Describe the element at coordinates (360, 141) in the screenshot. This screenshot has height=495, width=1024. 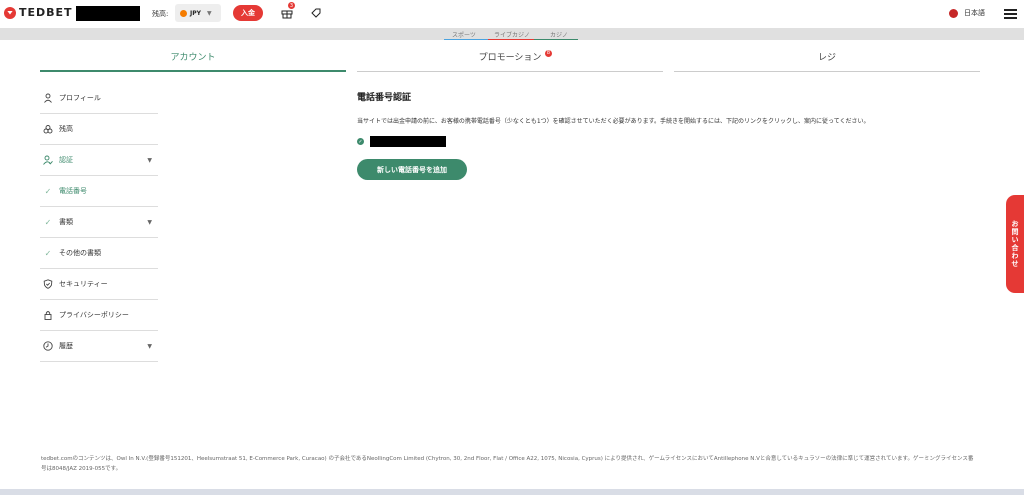
I see `verified-check-icon: ✓` at that location.